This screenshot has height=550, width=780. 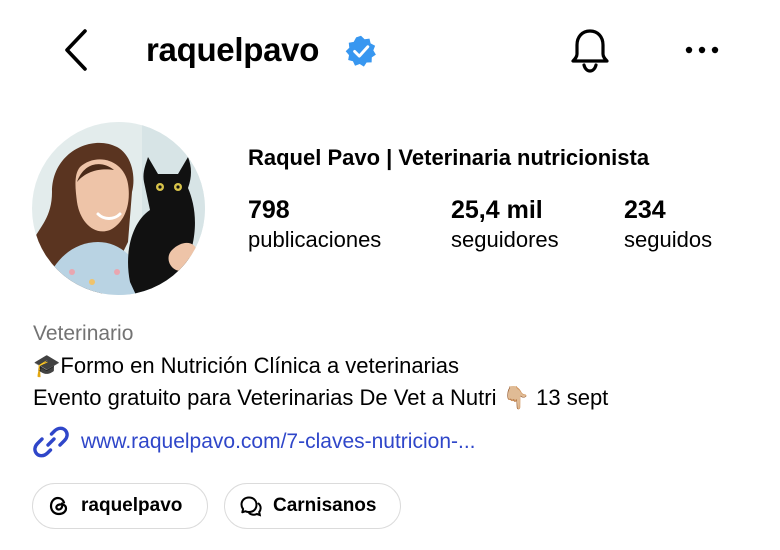 I want to click on channel-chip-label: Carnisanos, so click(x=325, y=505).